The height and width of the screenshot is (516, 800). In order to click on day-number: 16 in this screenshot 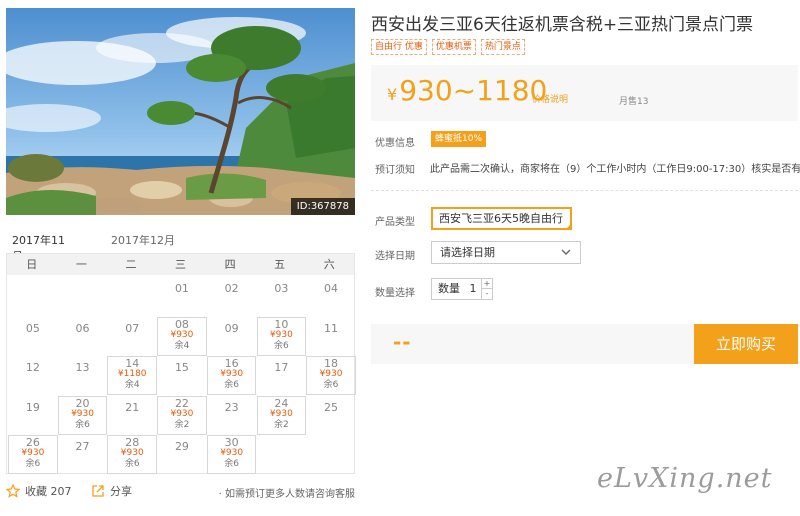, I will do `click(231, 364)`.